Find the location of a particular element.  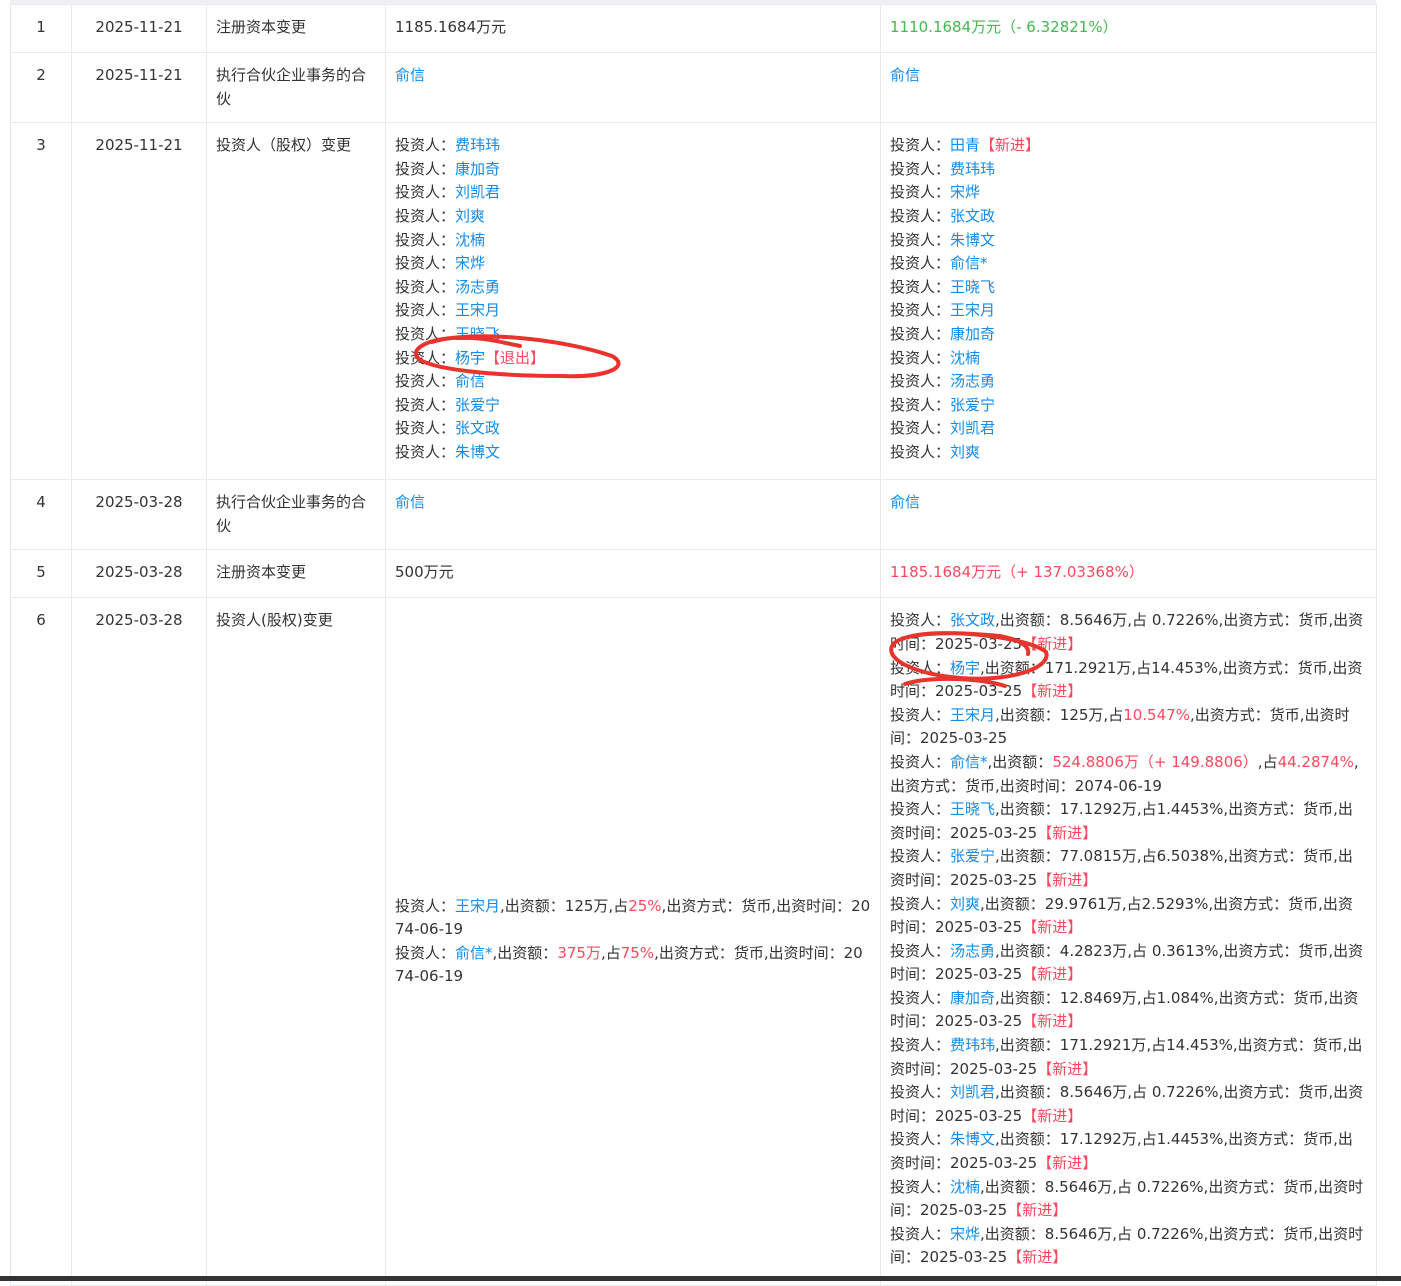

bottom-edge is located at coordinates (700, 1278).